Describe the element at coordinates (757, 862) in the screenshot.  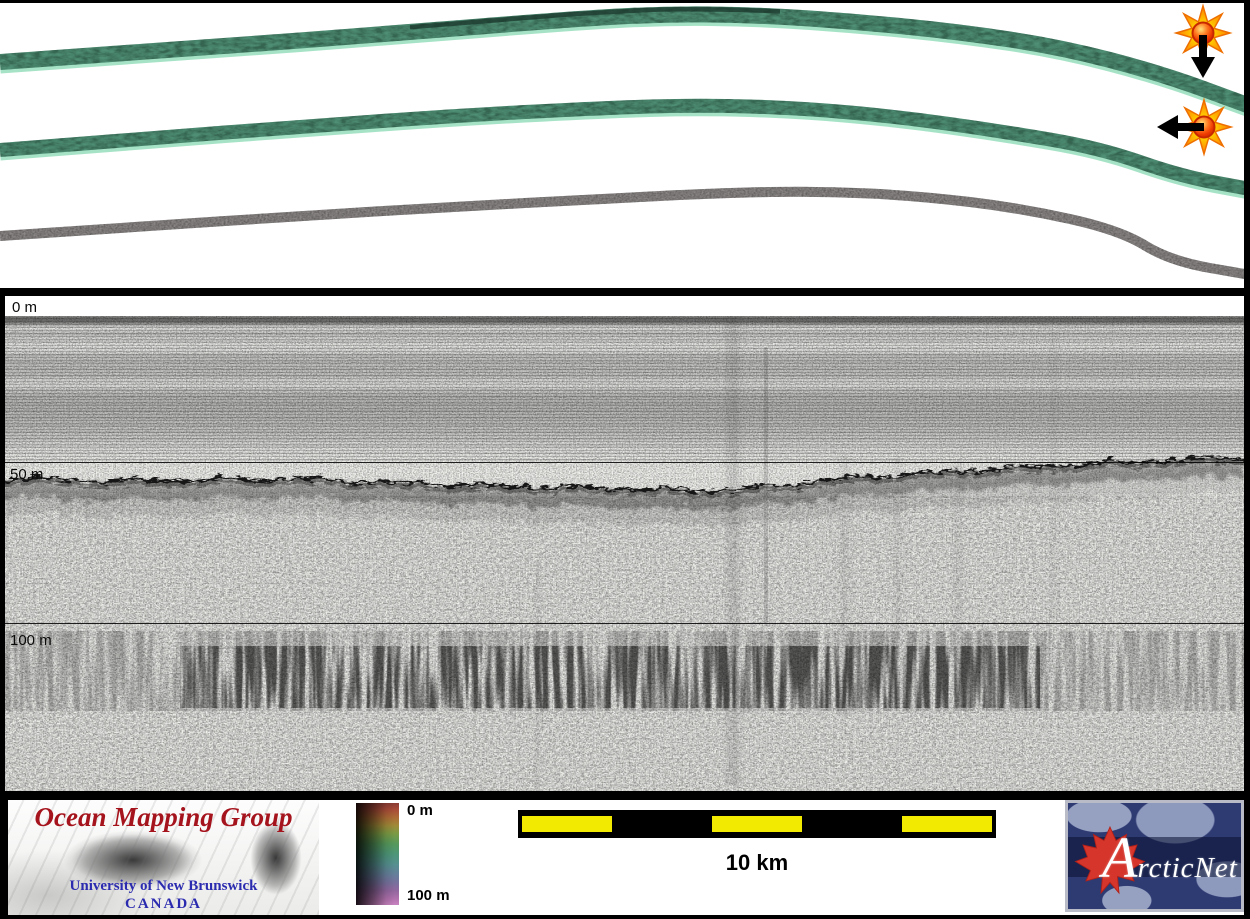
I see `scalebar-label: 10 km` at that location.